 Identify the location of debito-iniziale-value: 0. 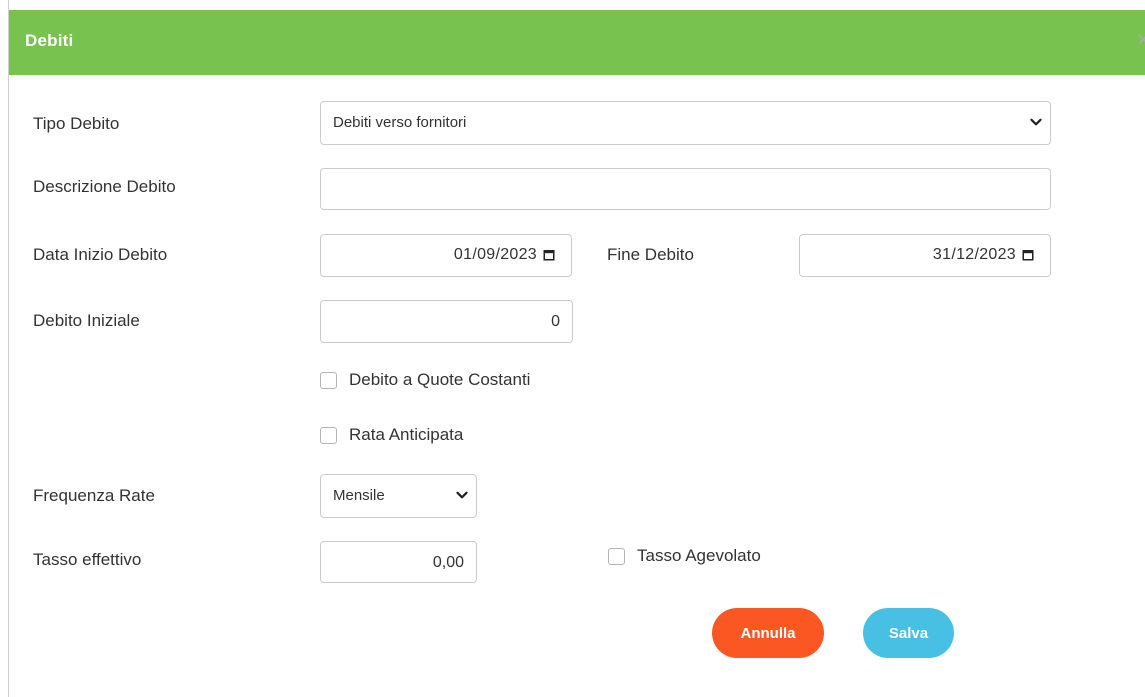
(555, 321).